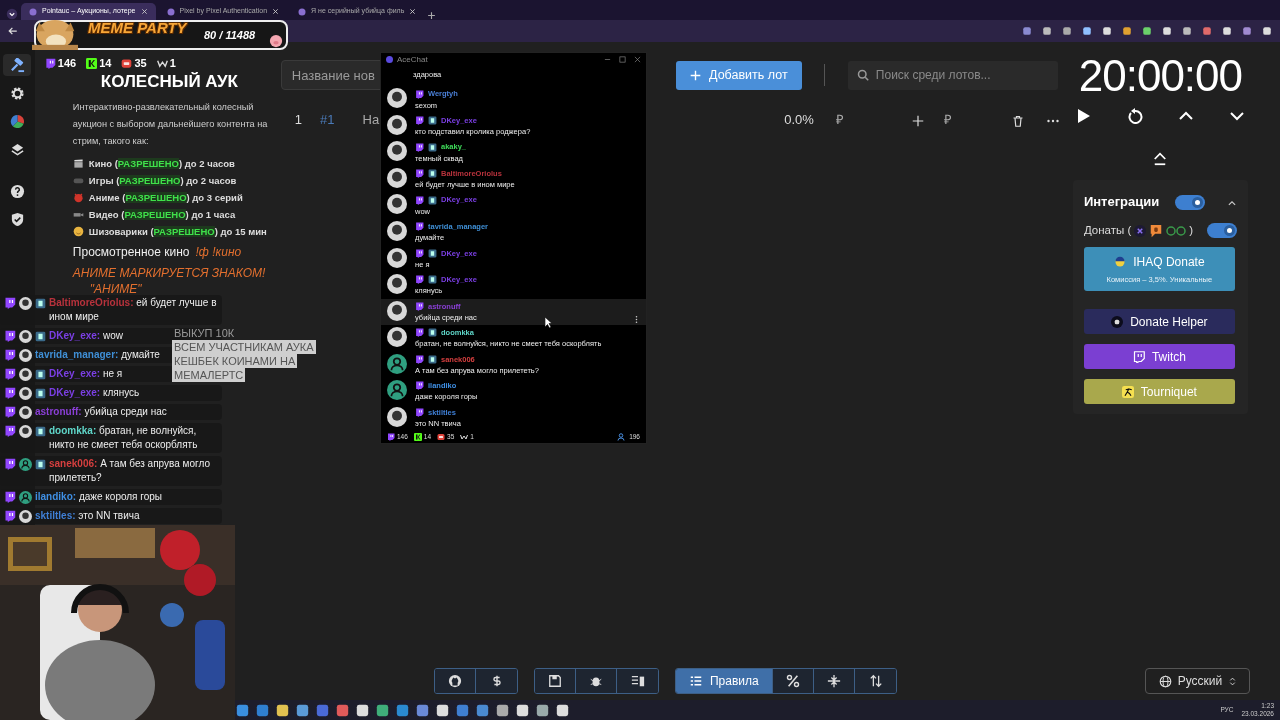 The height and width of the screenshot is (720, 1280). I want to click on announcement-text: КЕШБЕК КОИНАМИ НА, so click(235, 361).